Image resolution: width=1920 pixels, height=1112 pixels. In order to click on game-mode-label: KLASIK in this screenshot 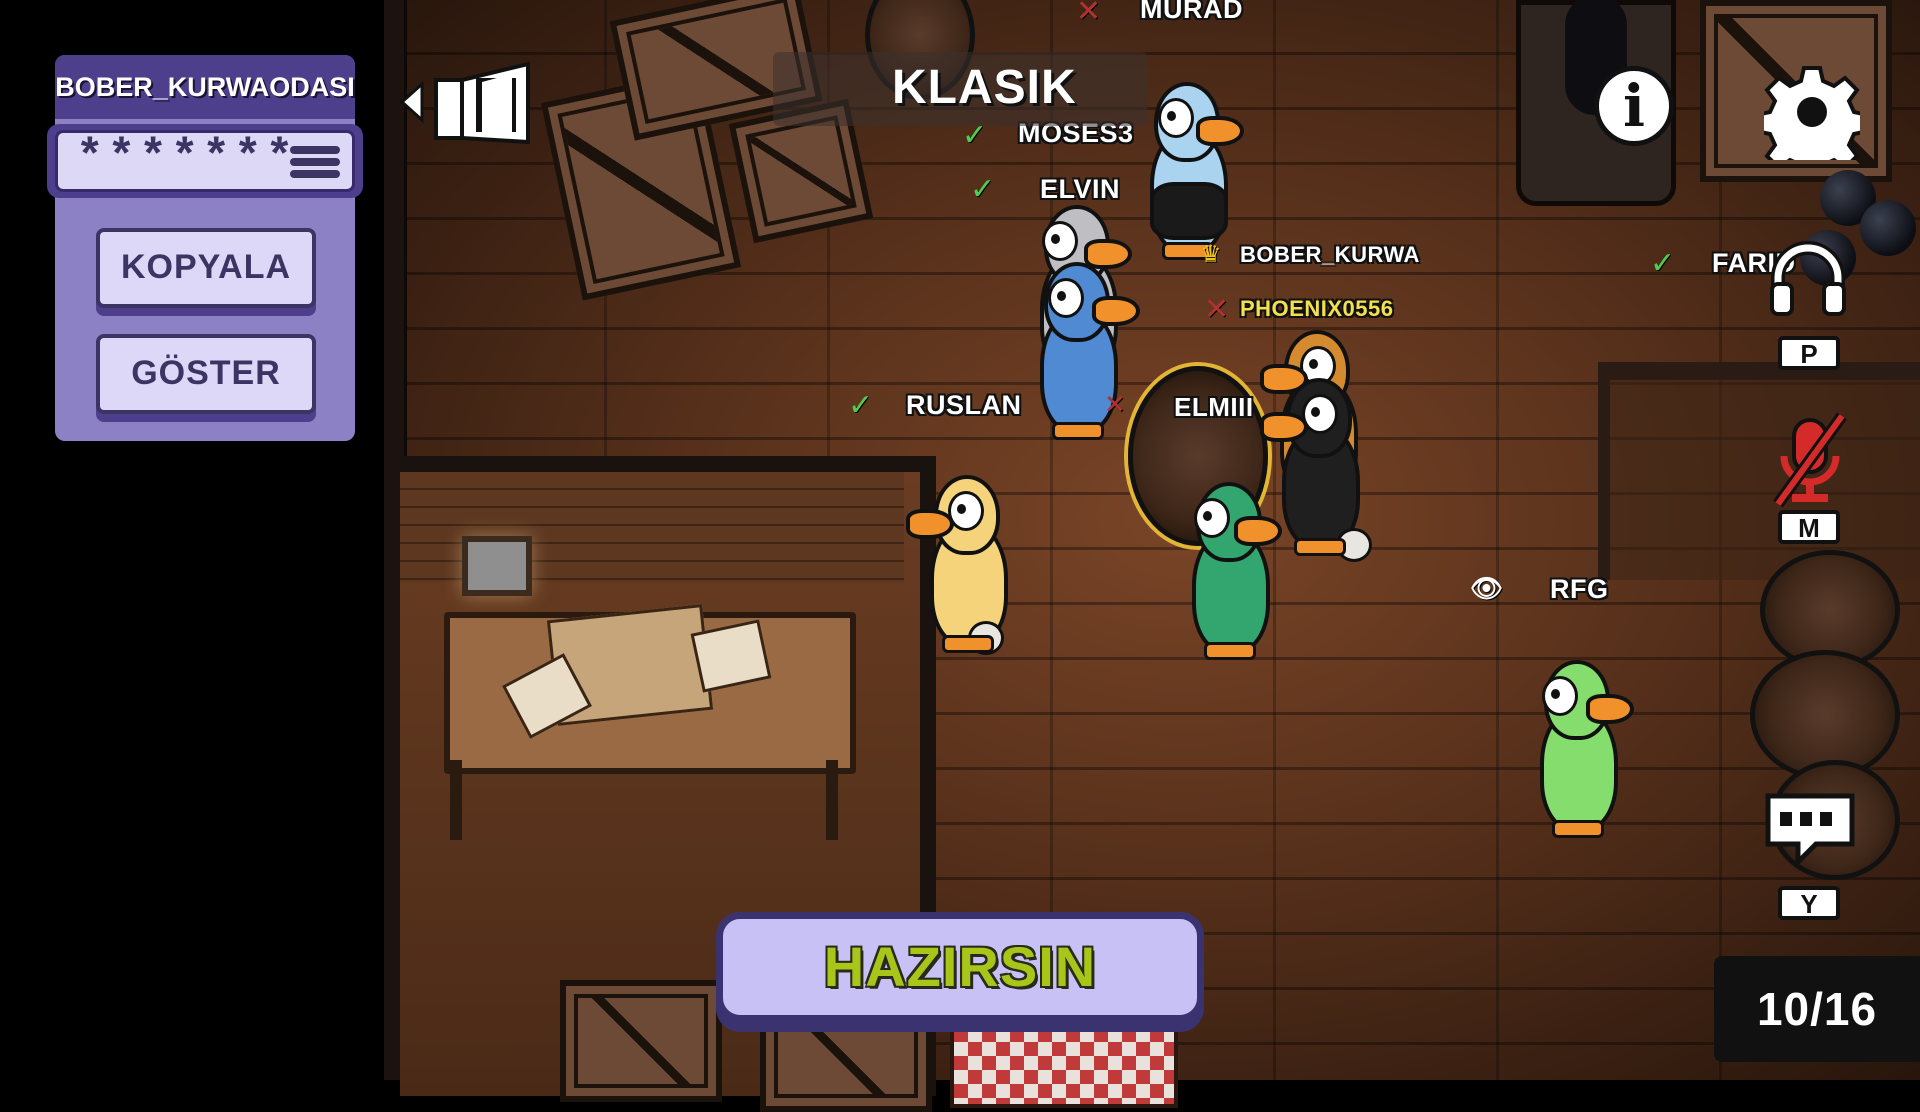, I will do `click(984, 87)`.